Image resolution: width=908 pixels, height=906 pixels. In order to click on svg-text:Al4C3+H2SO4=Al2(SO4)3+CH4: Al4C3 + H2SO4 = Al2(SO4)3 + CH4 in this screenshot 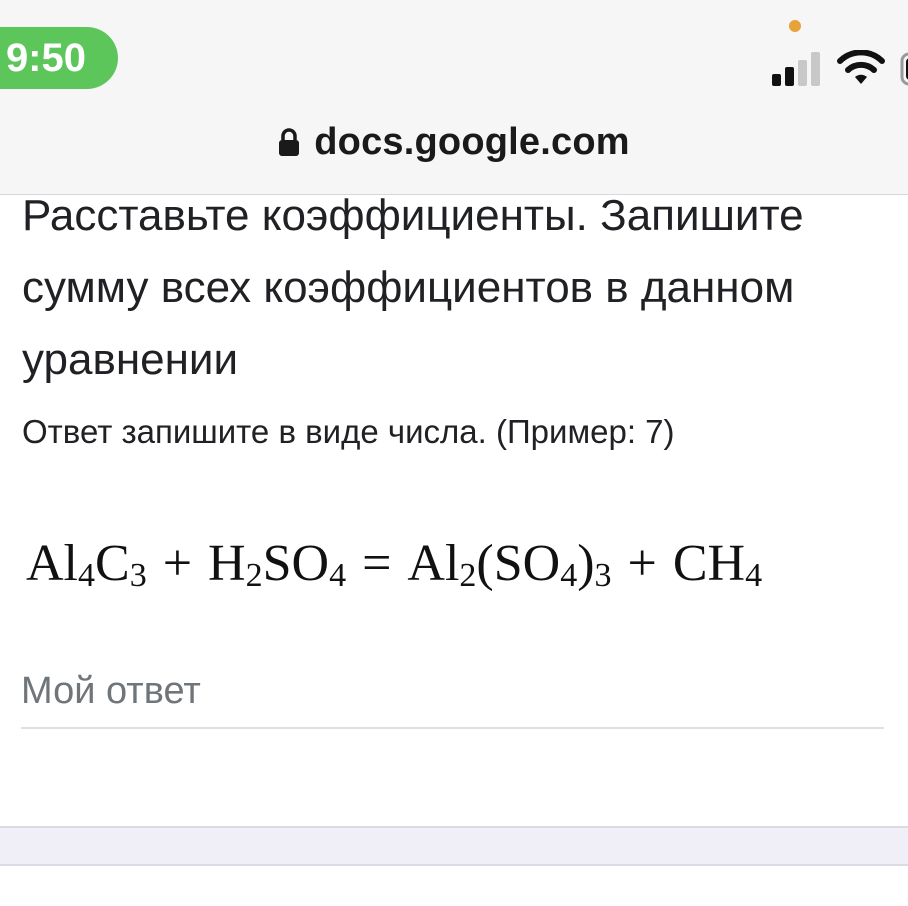, I will do `click(394, 564)`.